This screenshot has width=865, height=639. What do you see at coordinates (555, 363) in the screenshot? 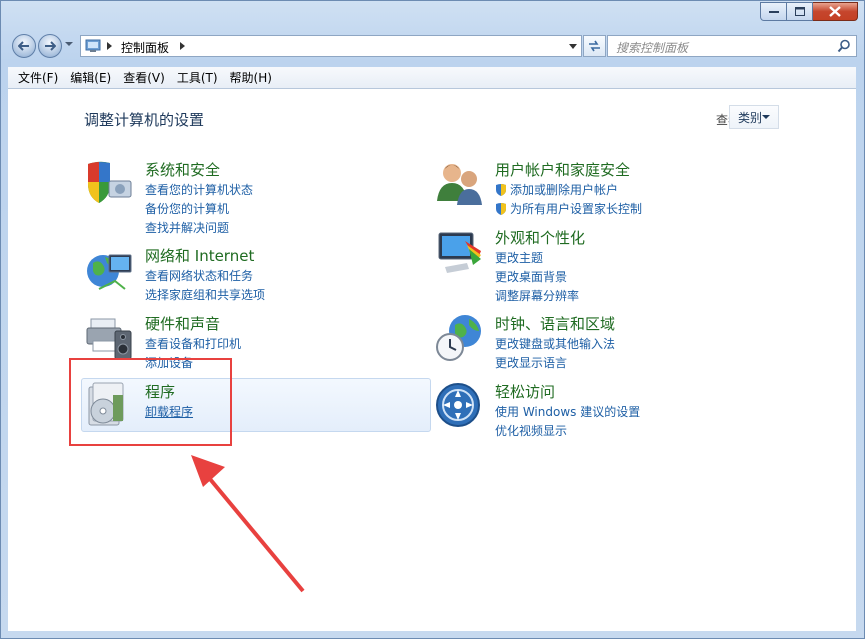
I see `link-change-display-language: 更改显示语言` at bounding box center [555, 363].